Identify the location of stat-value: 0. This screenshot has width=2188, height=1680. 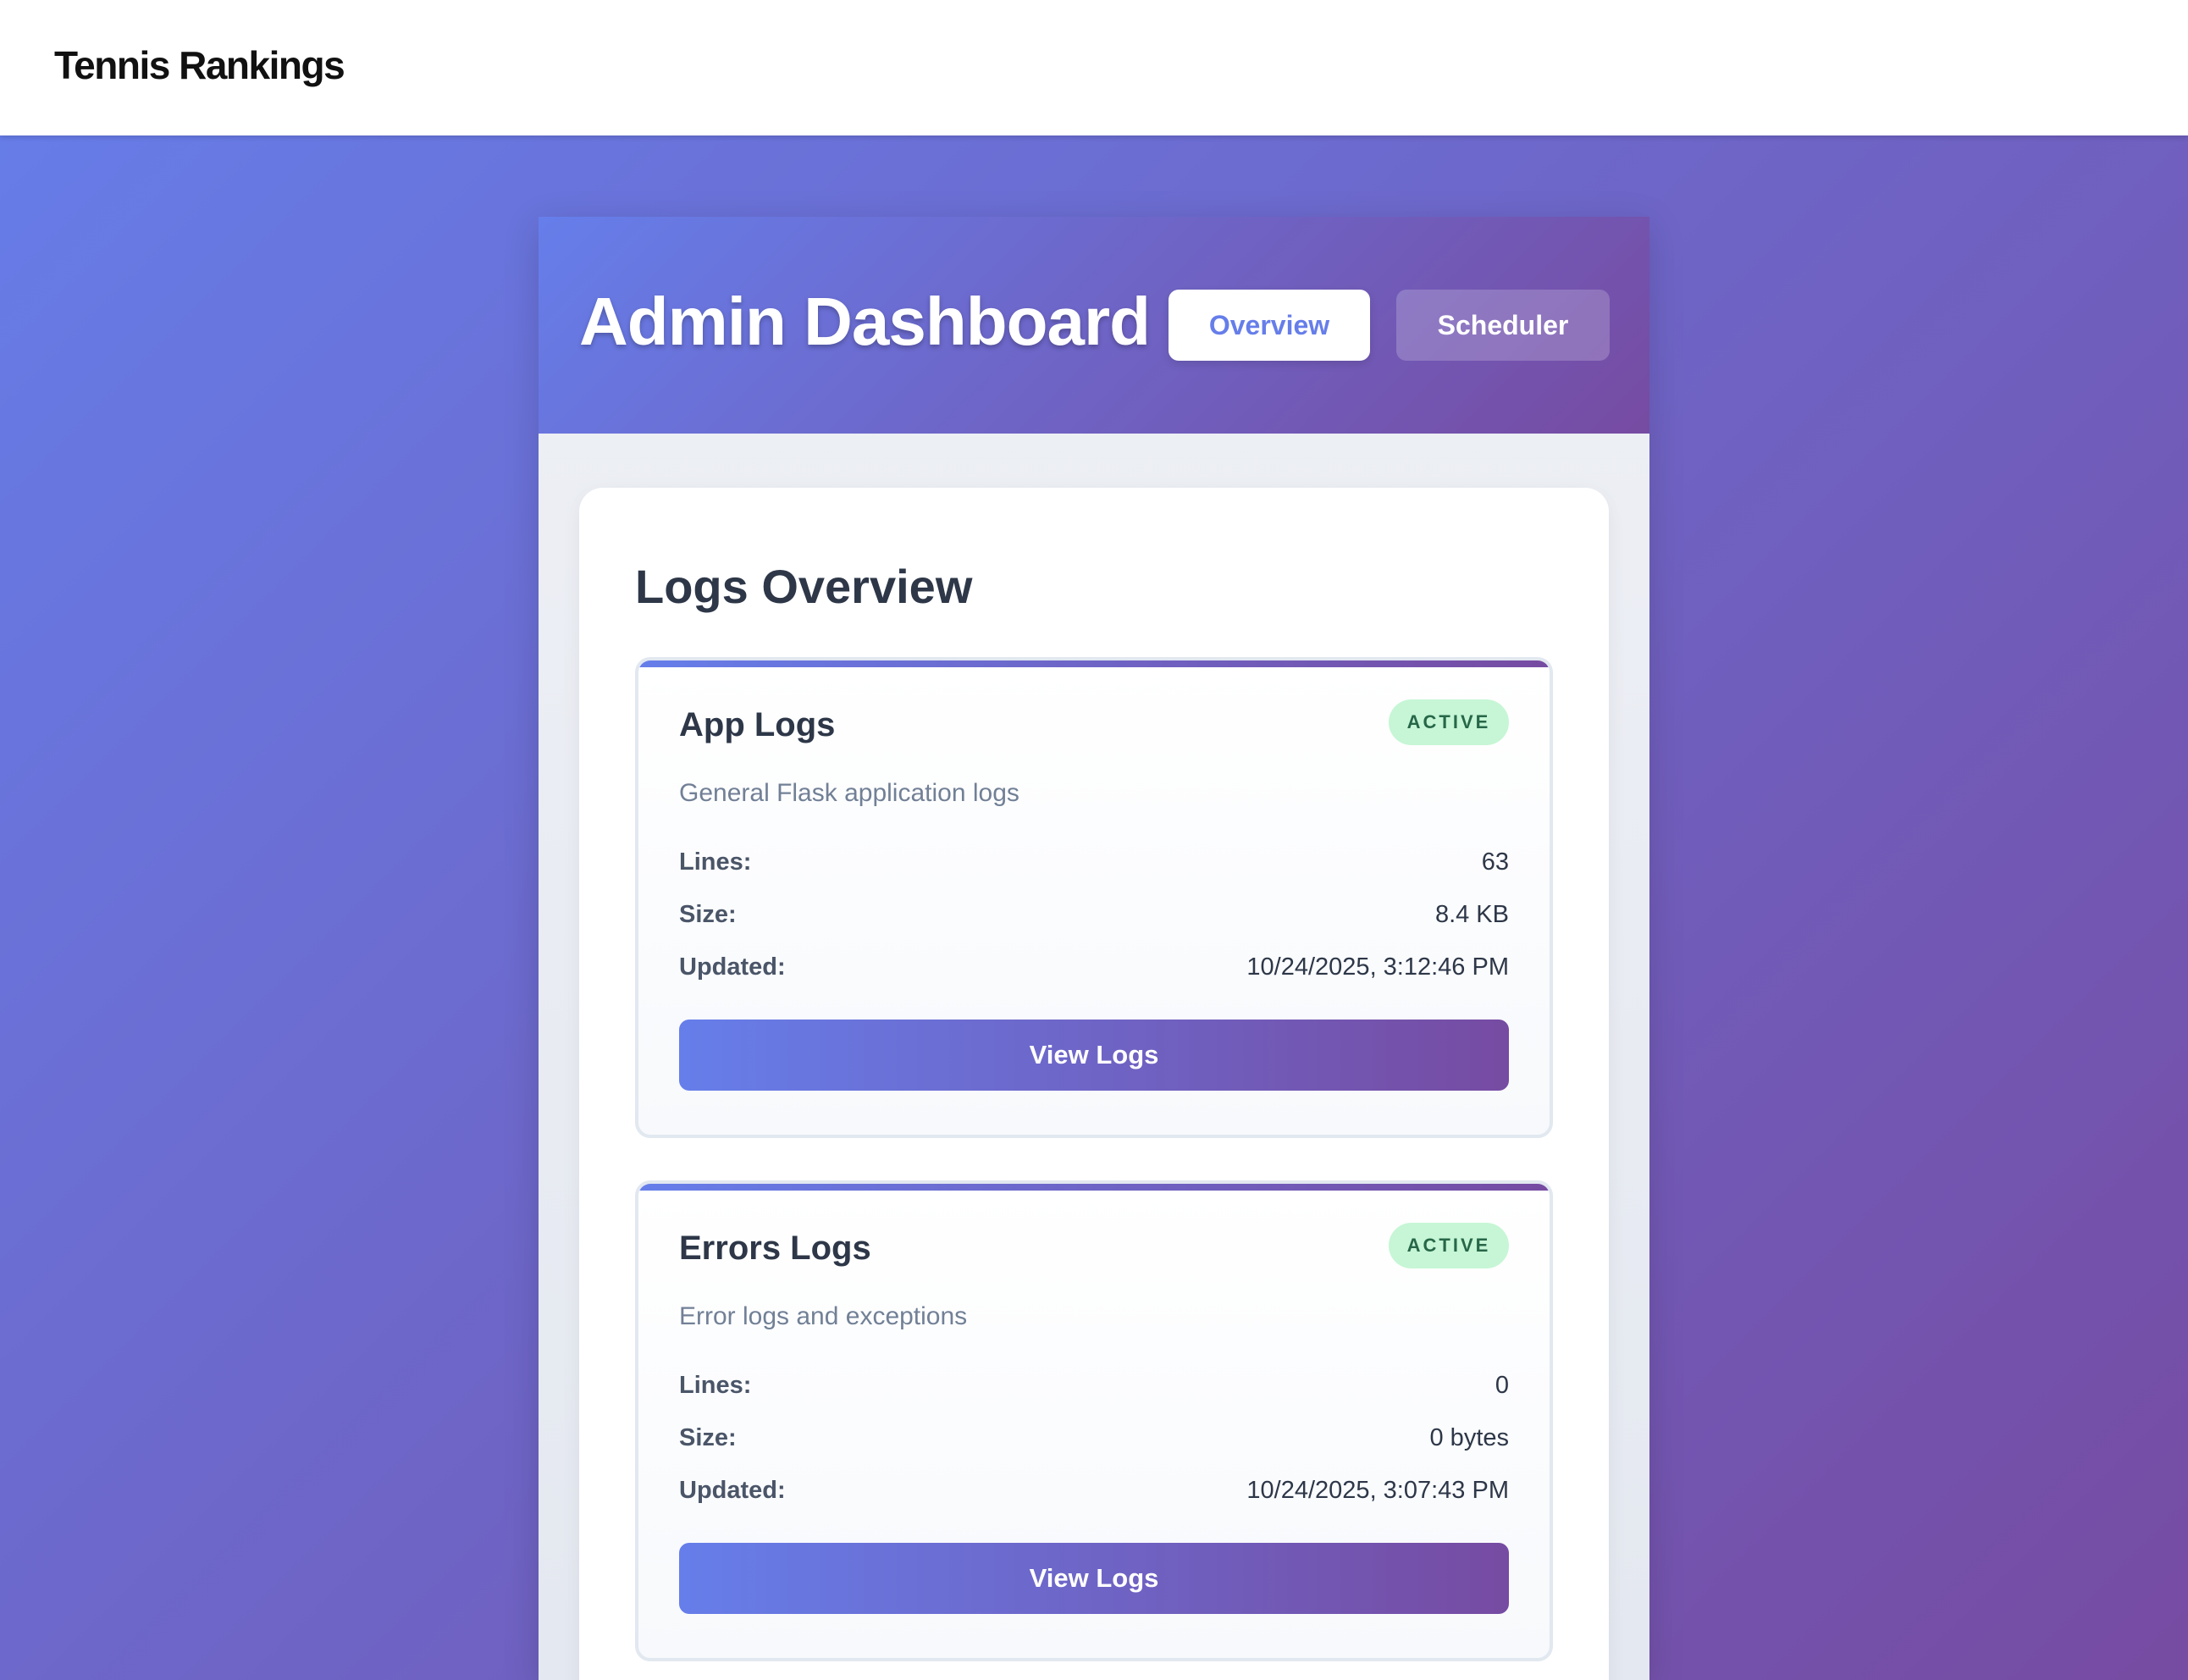
(1502, 1385).